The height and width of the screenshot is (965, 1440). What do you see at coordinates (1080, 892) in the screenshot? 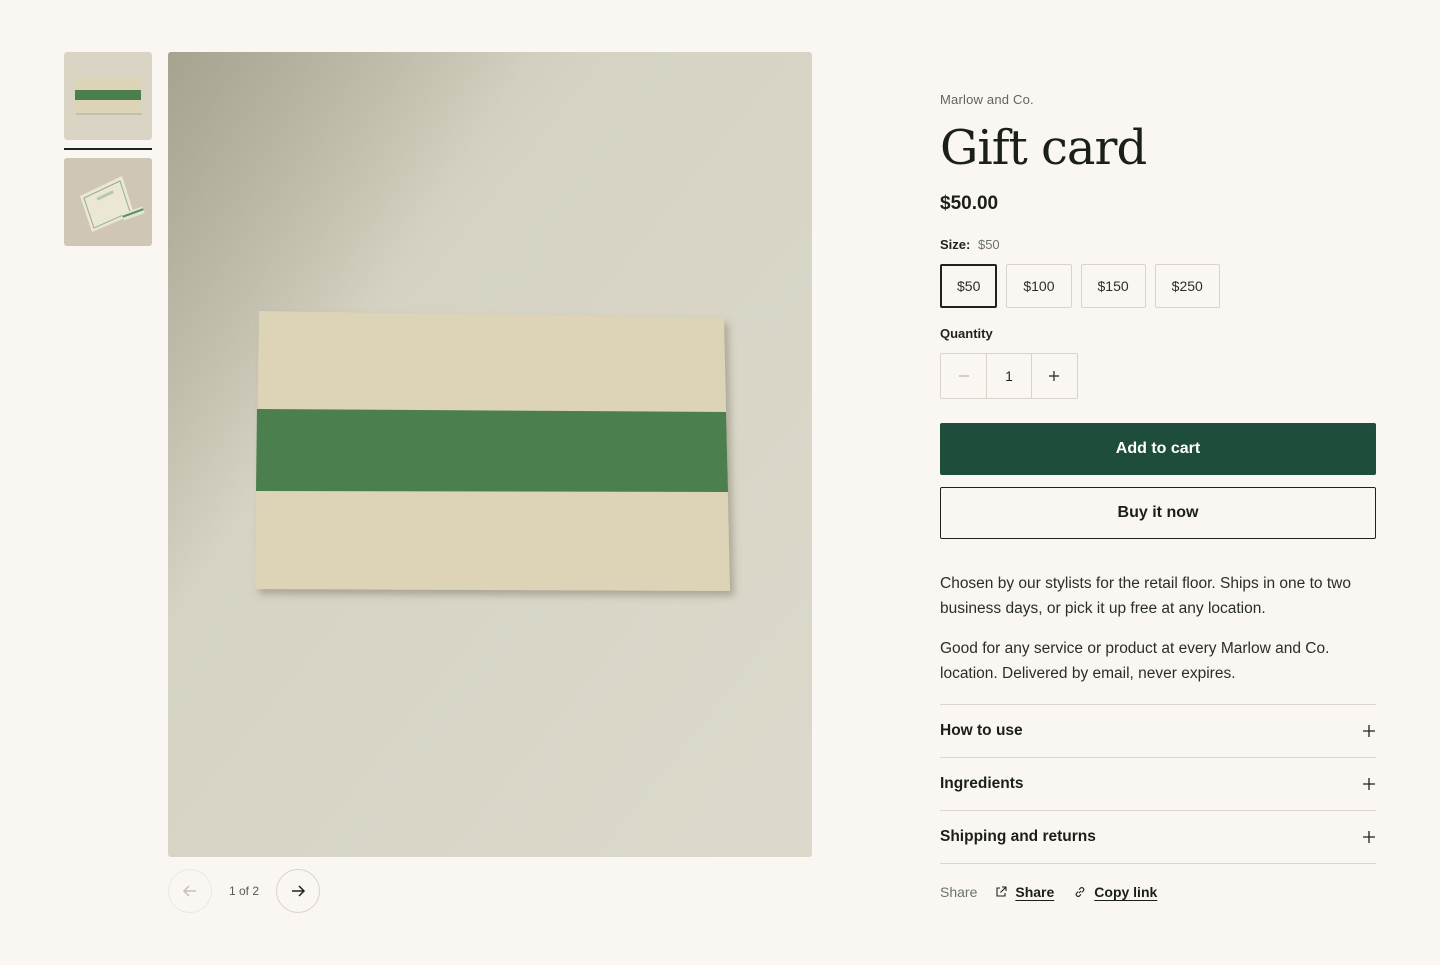
I see `link-icon` at bounding box center [1080, 892].